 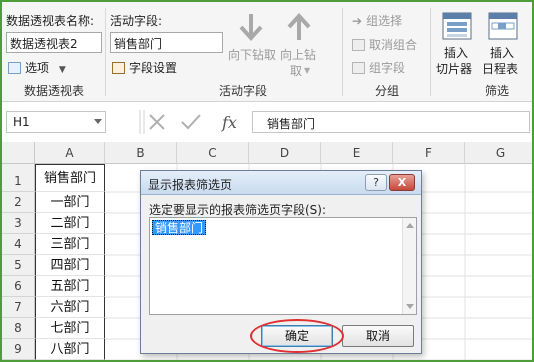 What do you see at coordinates (498, 153) in the screenshot?
I see `column-header-g: G` at bounding box center [498, 153].